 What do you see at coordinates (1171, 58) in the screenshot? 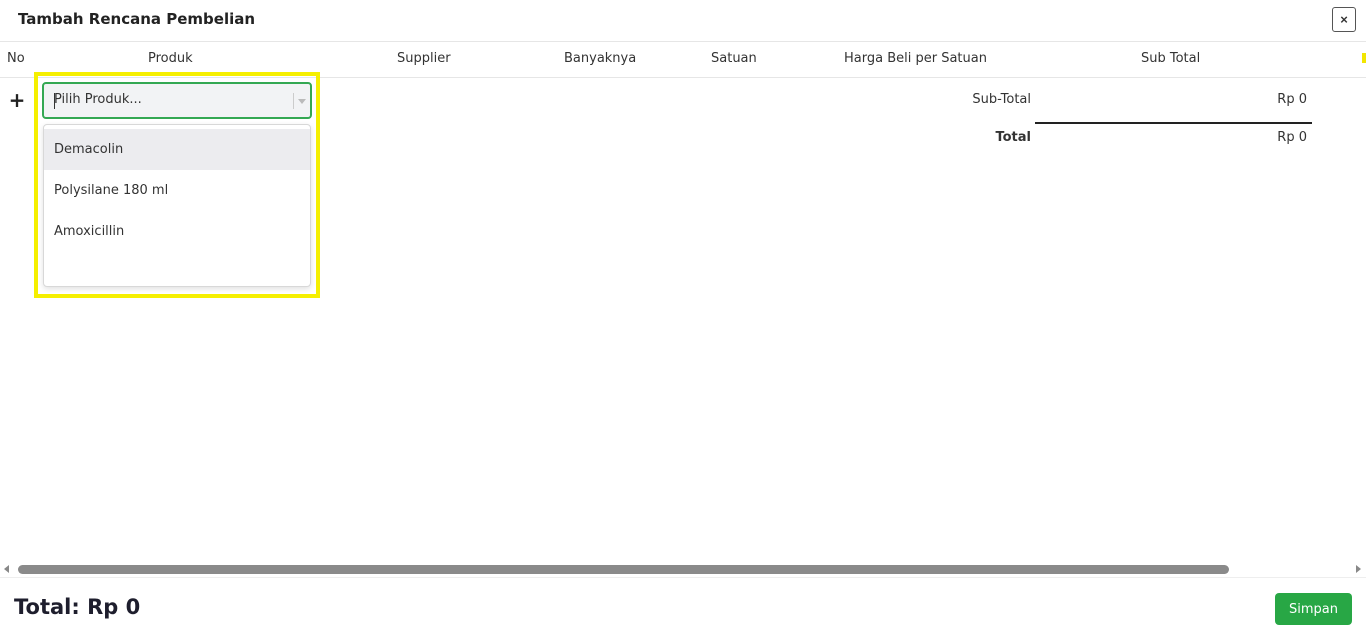
I see `column-header-sub-total: Sub Total` at bounding box center [1171, 58].